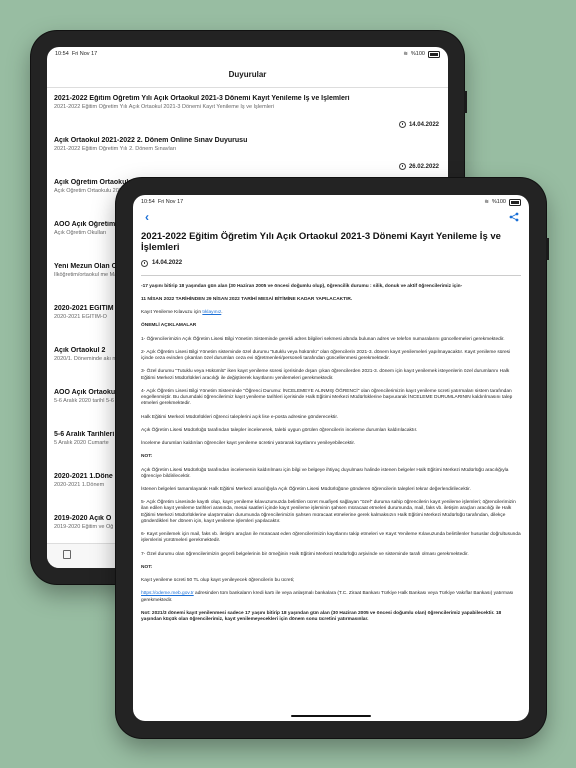 This screenshot has width=576, height=768. Describe the element at coordinates (514, 217) in the screenshot. I see `share-icon` at that location.